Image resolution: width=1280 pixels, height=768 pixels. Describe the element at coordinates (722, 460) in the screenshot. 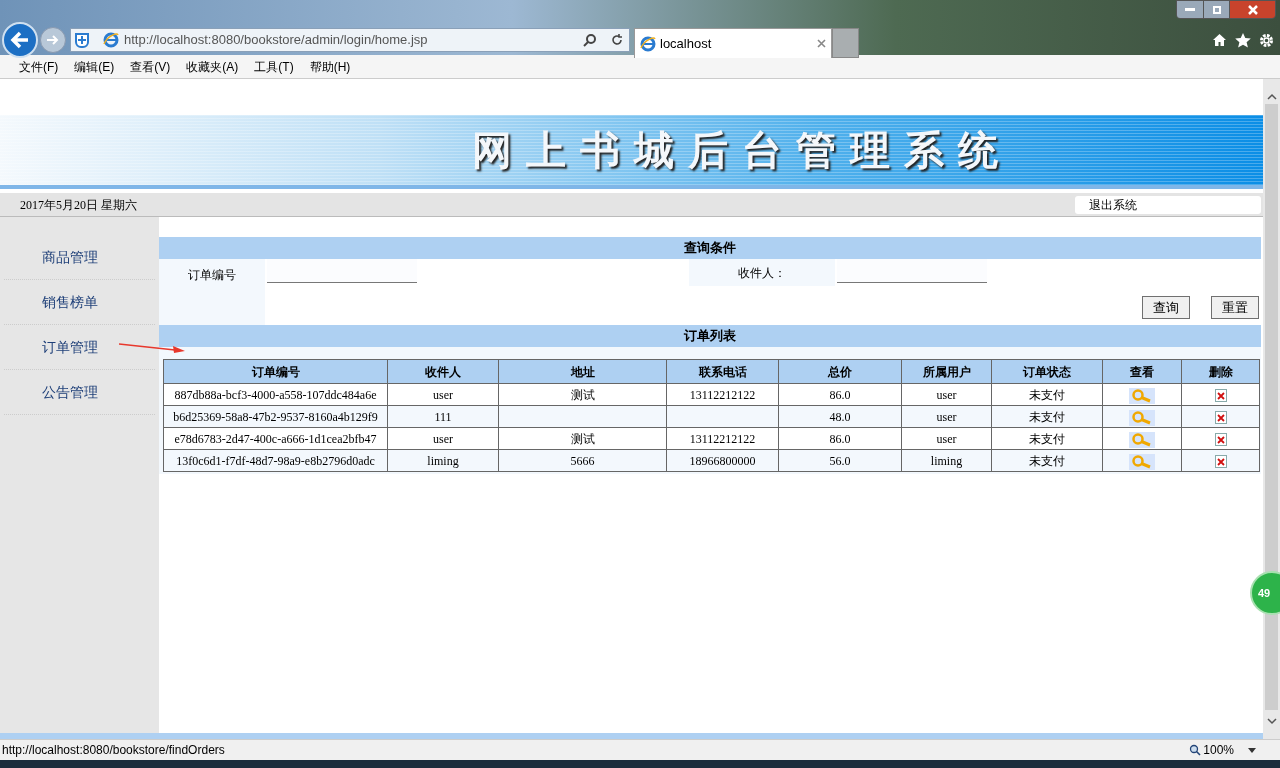

I see `table-cell: 18966800000` at that location.